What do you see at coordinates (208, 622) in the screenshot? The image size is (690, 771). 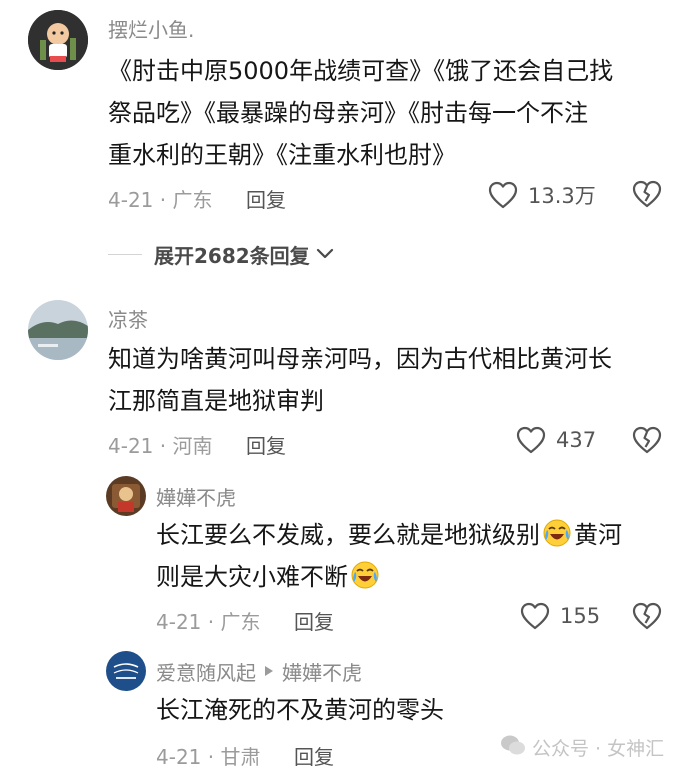 I see `reply-date-location: 4-21 · 广东` at bounding box center [208, 622].